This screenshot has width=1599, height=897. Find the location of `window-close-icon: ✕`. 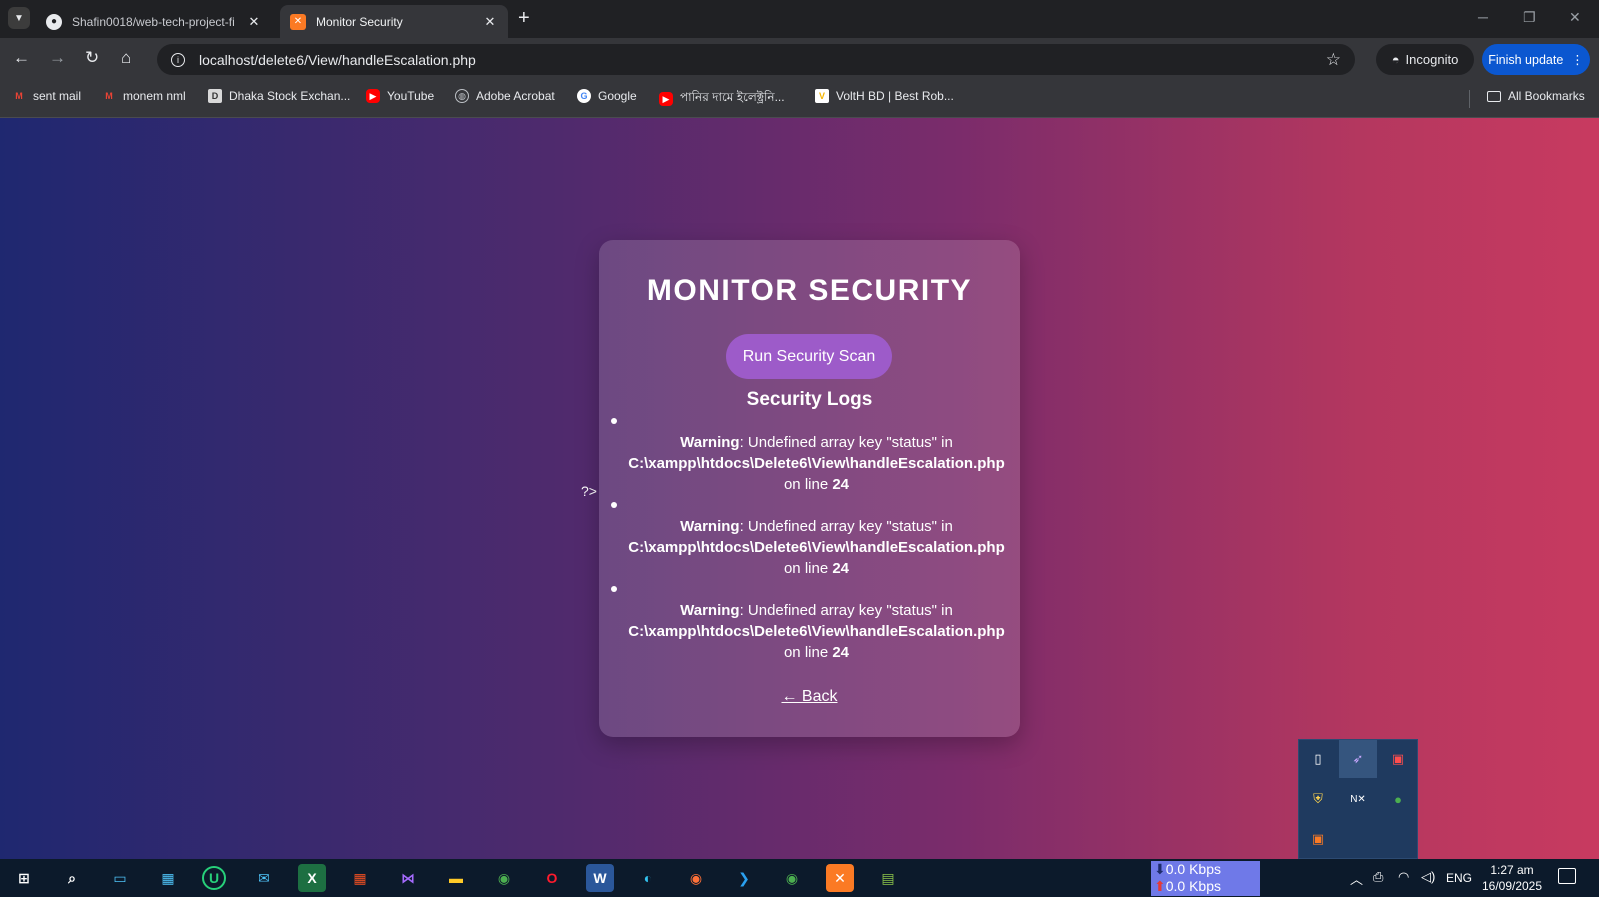

window-close-icon: ✕ is located at coordinates (1575, 17).